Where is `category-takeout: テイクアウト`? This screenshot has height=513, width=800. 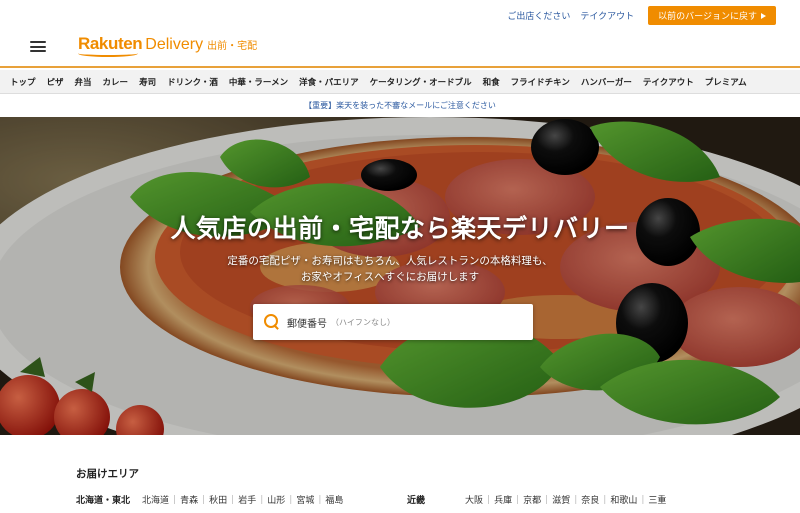
category-takeout: テイクアウト is located at coordinates (668, 82).